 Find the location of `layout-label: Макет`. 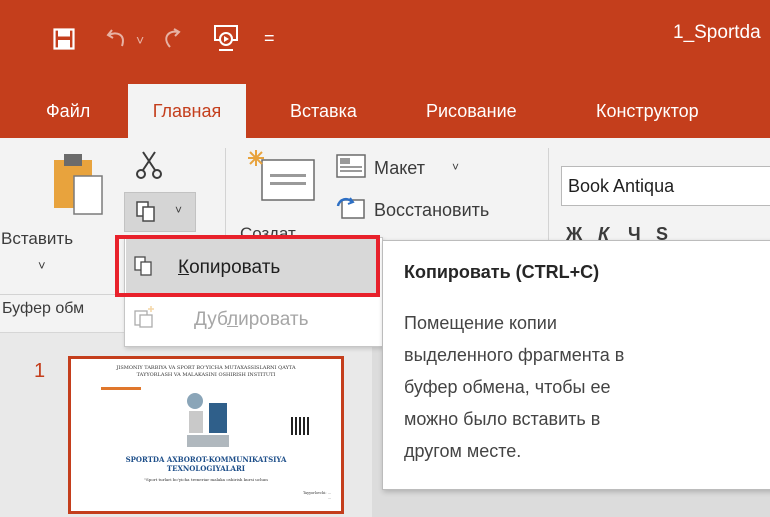

layout-label: Макет is located at coordinates (399, 168).